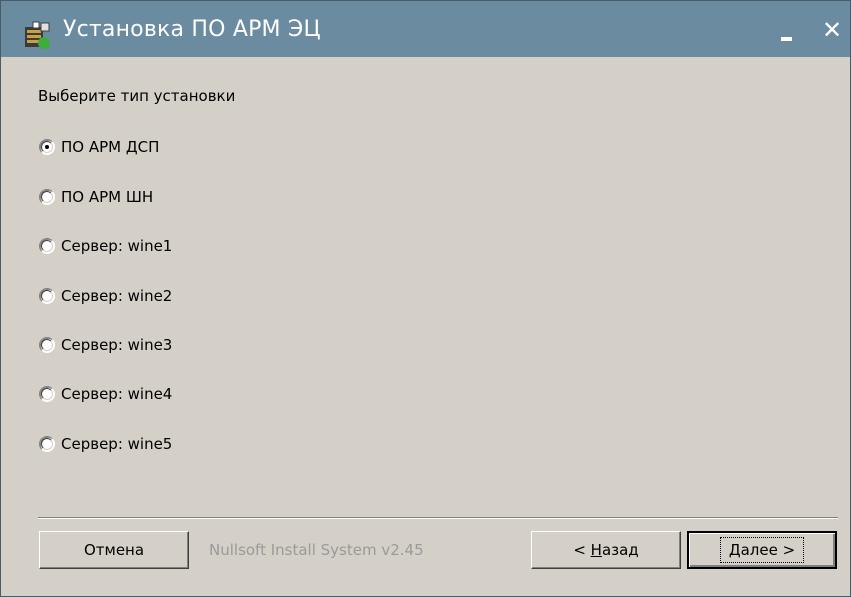 The height and width of the screenshot is (597, 851). I want to click on back-button-label: < Назад, so click(606, 550).